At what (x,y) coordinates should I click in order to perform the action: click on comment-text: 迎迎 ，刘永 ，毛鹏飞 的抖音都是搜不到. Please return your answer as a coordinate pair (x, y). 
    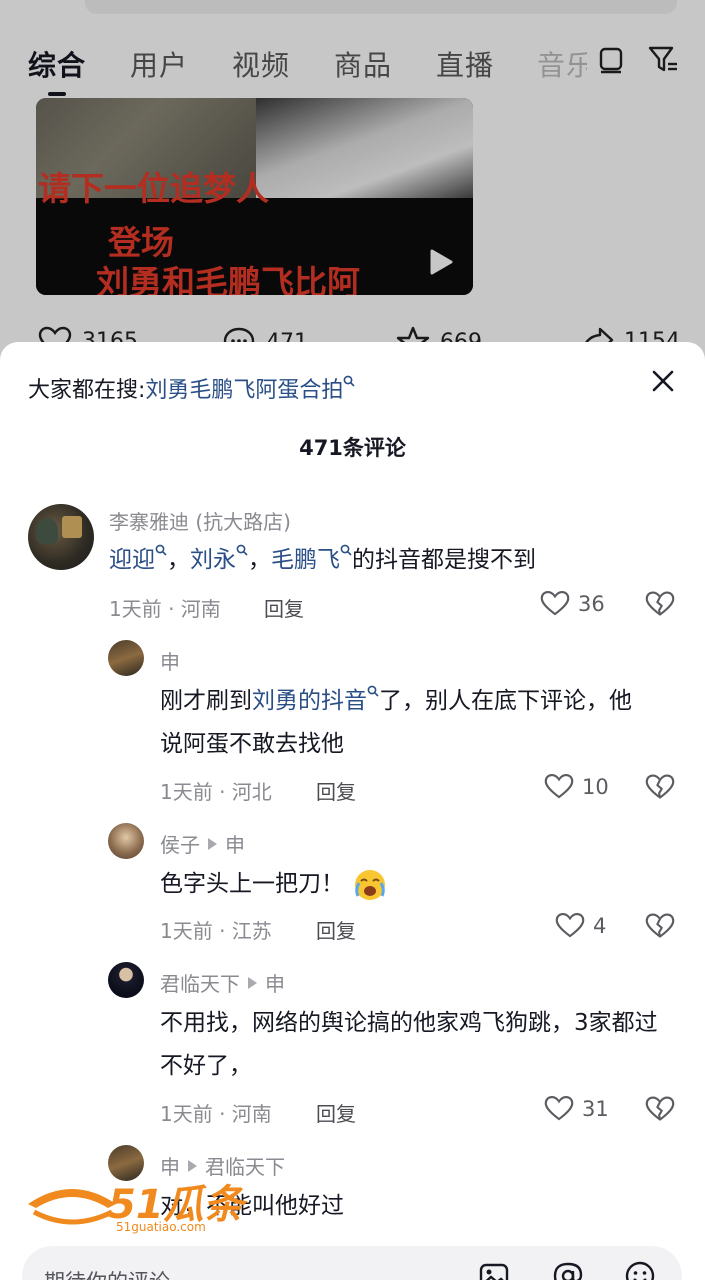
    Looking at the image, I should click on (389, 560).